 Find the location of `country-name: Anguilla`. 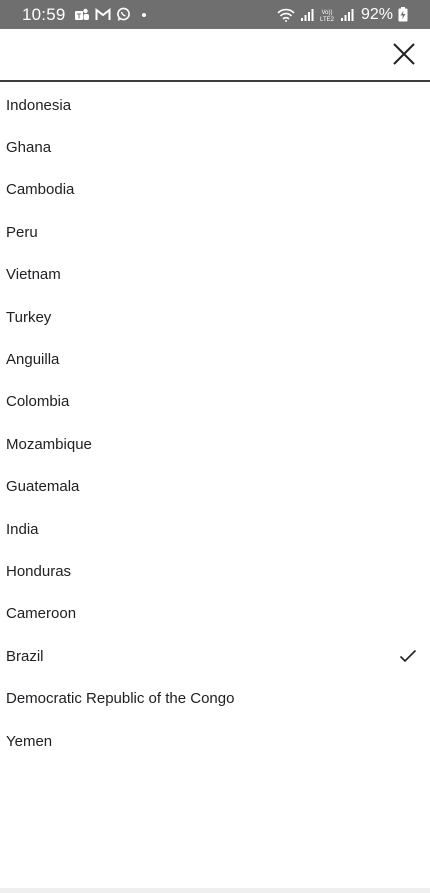

country-name: Anguilla is located at coordinates (33, 360).